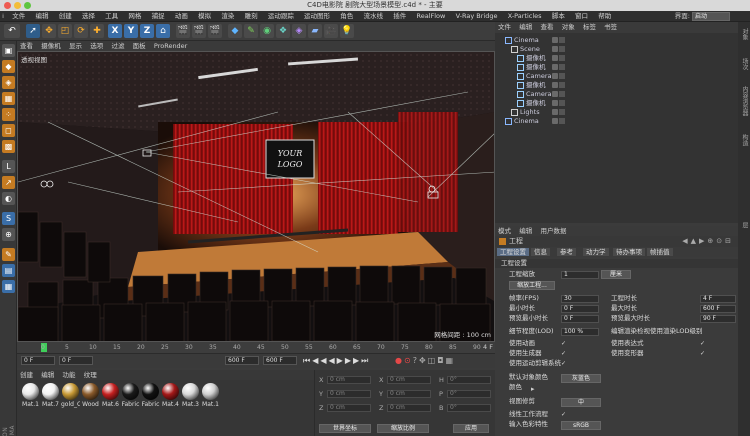 The height and width of the screenshot is (436, 750). I want to click on size-field: 0 cm, so click(409, 394).